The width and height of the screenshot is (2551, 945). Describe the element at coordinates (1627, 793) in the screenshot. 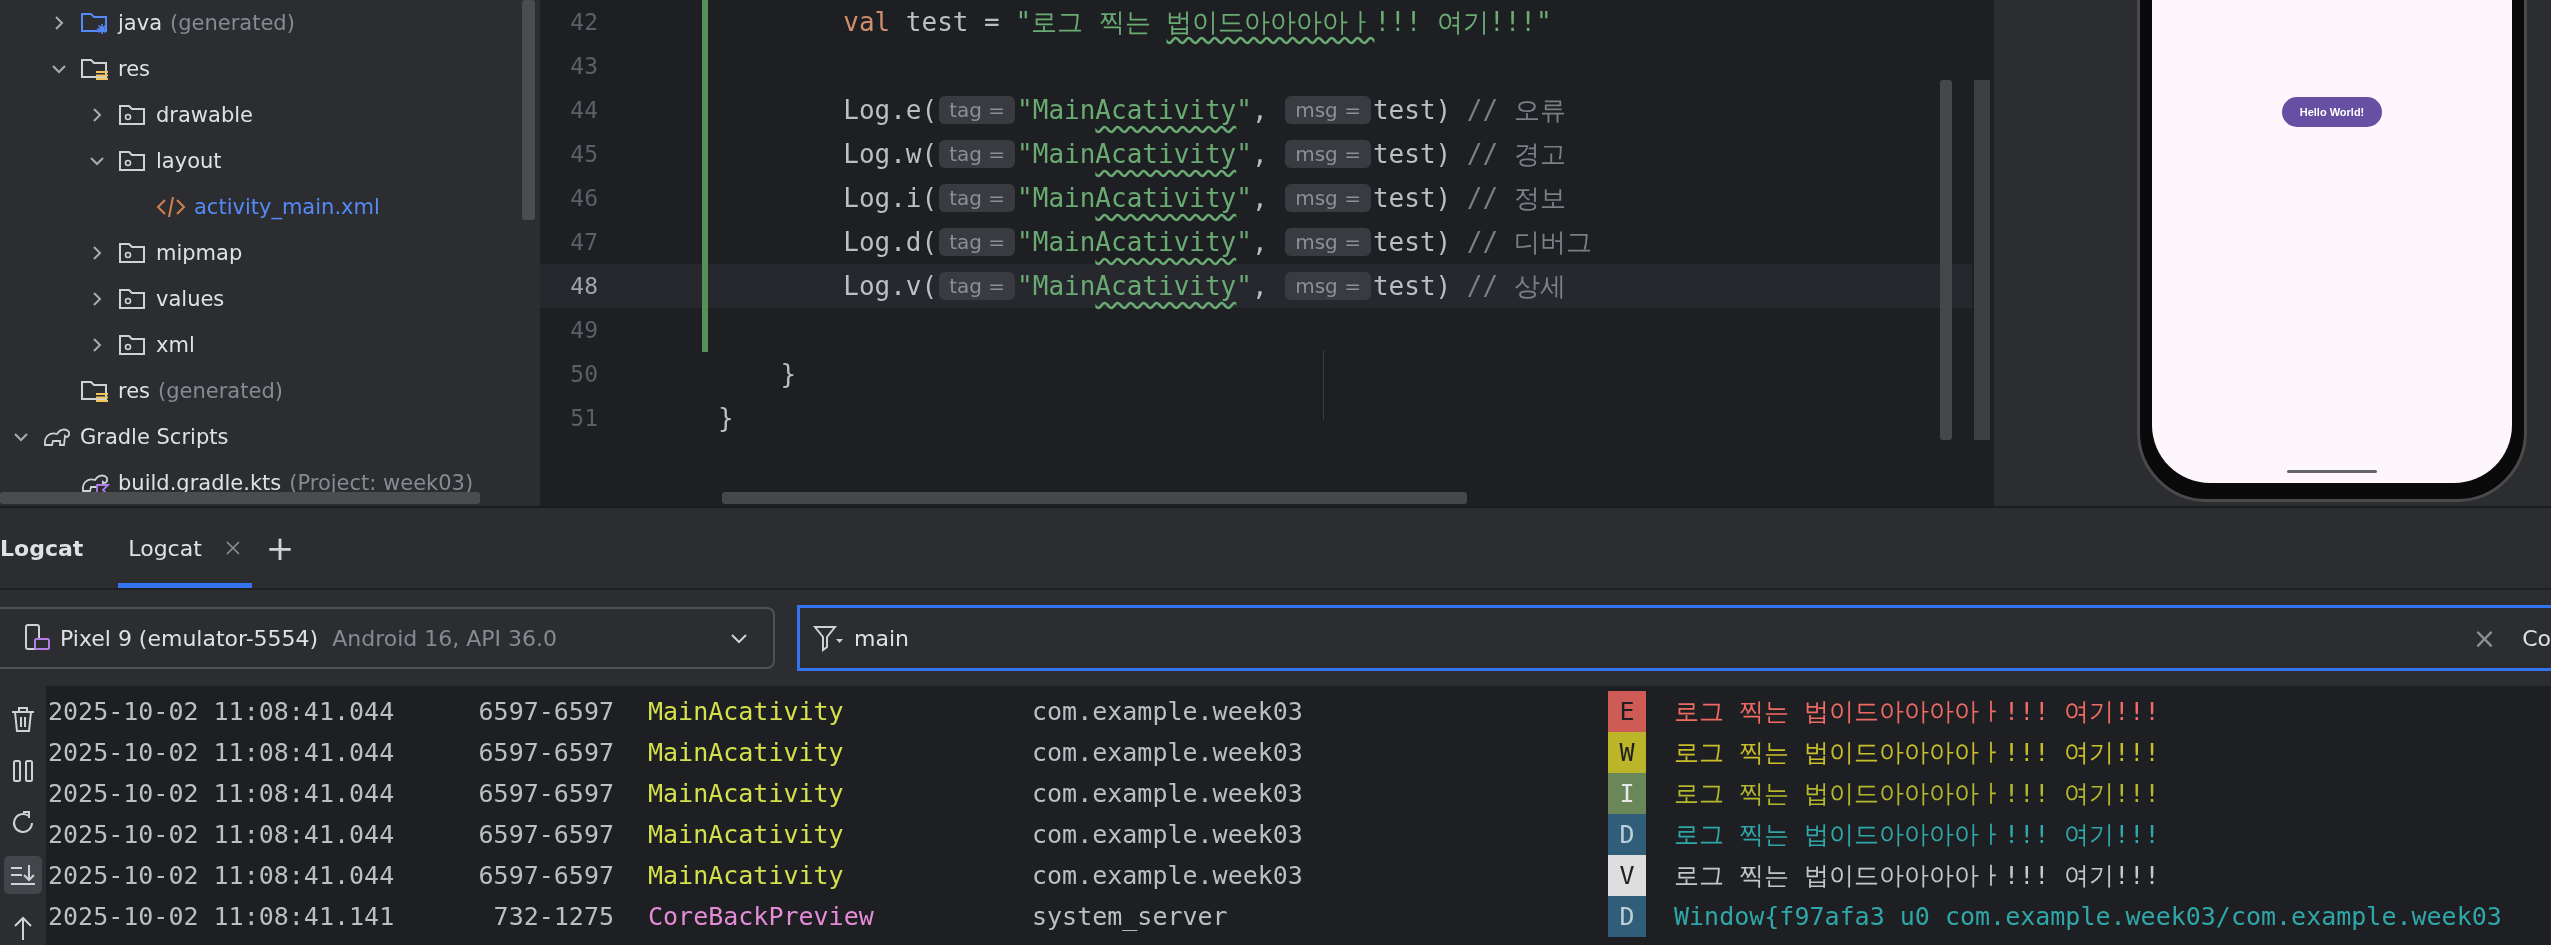

I see `log-level-badge: I` at that location.